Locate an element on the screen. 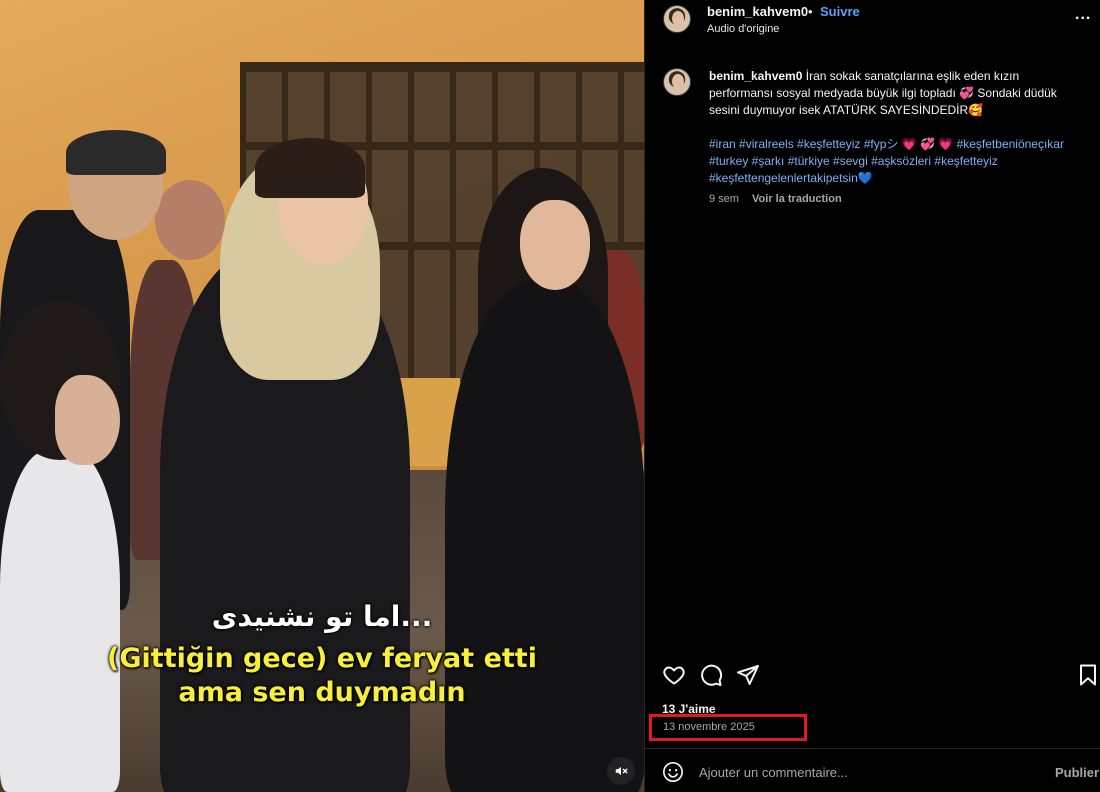  video-woman-body is located at coordinates (544, 536).